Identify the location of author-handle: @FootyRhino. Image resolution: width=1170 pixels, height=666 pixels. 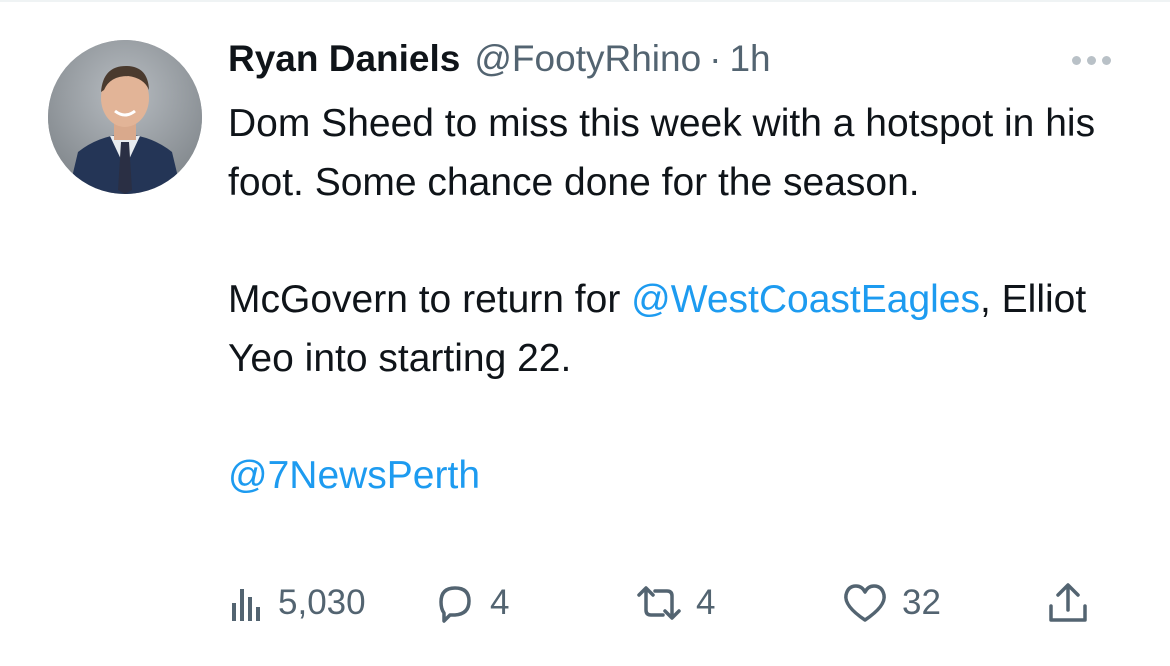
(587, 59).